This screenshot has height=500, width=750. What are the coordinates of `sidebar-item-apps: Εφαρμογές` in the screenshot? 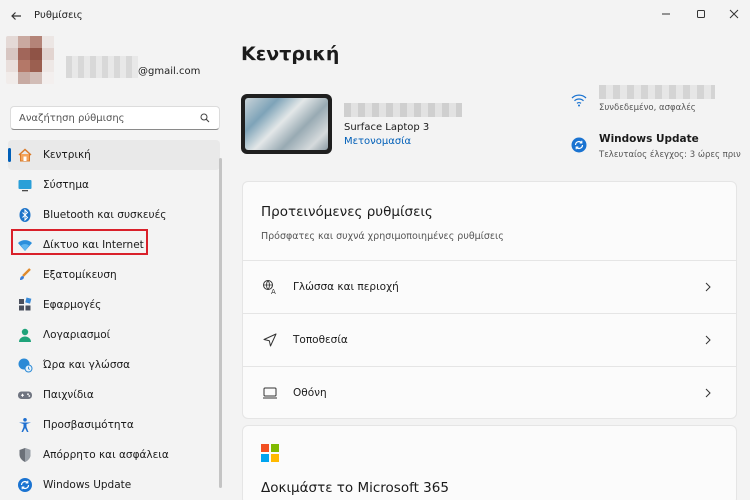 It's located at (114, 305).